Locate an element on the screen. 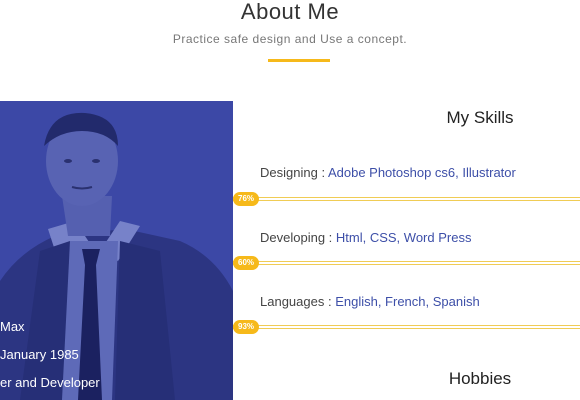  profile-name: Max is located at coordinates (12, 326).